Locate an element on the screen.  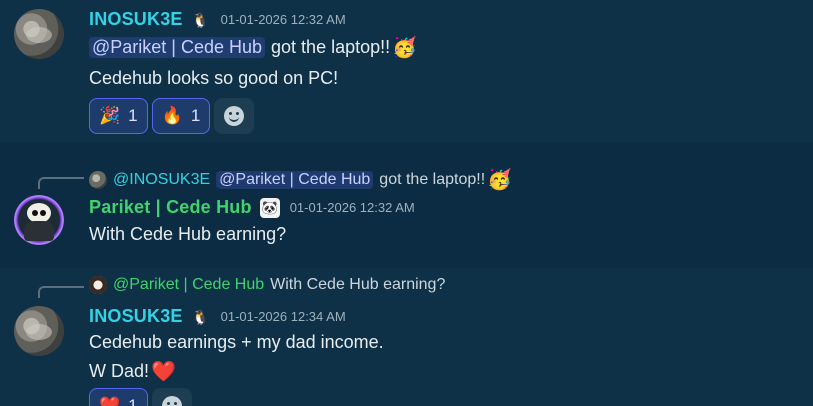
message-text-segment: Cedehub earnings + my dad income. is located at coordinates (236, 342).